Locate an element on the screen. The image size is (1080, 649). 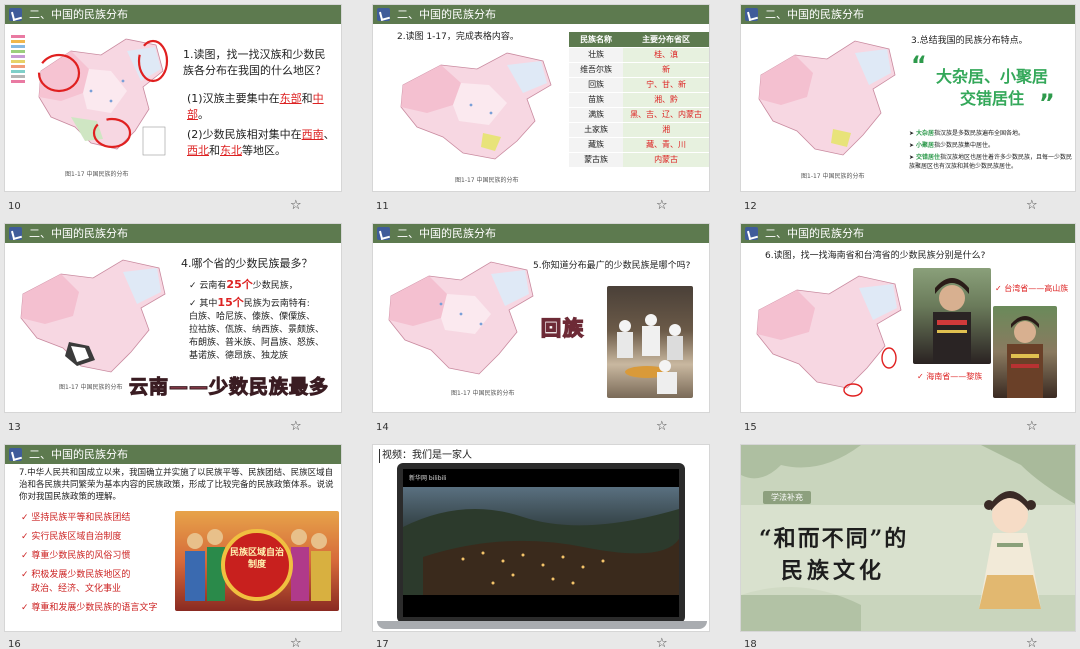
slide-number: 12 is located at coordinates (750, 206).